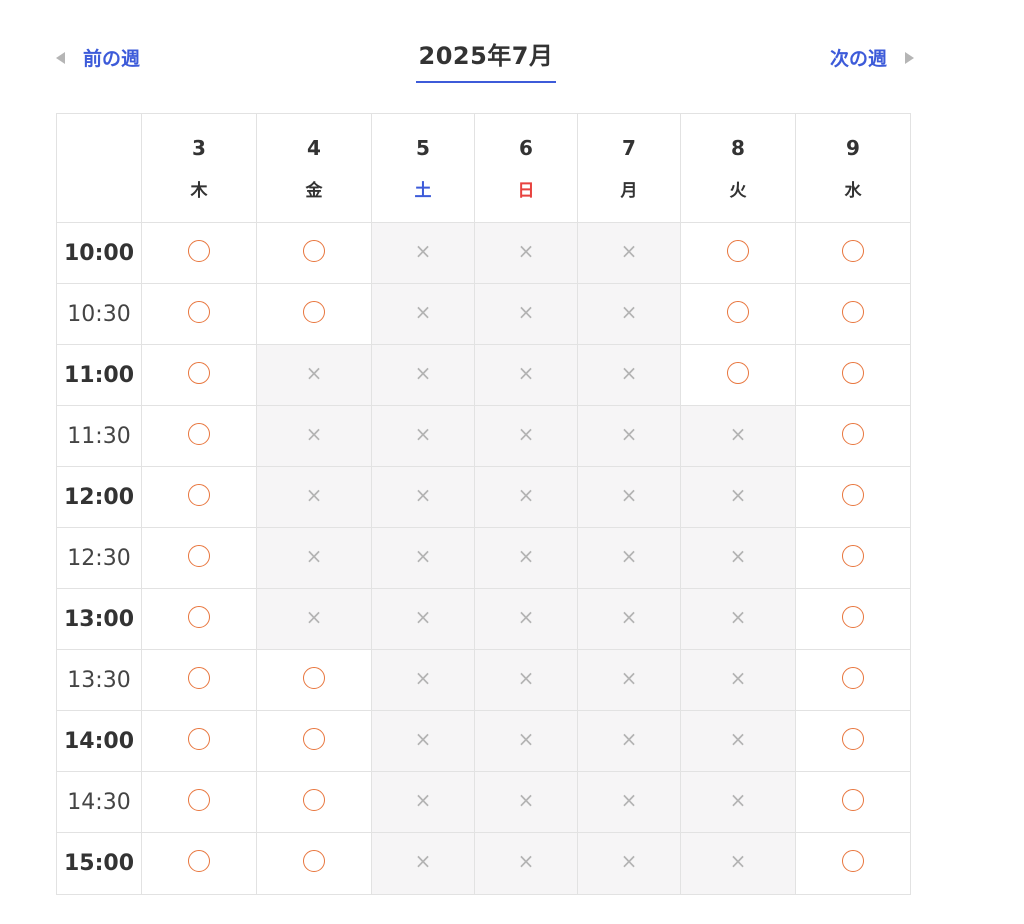 This screenshot has height=924, width=1024. I want to click on time-row: 13:00 × × × × ×, so click(483, 619).